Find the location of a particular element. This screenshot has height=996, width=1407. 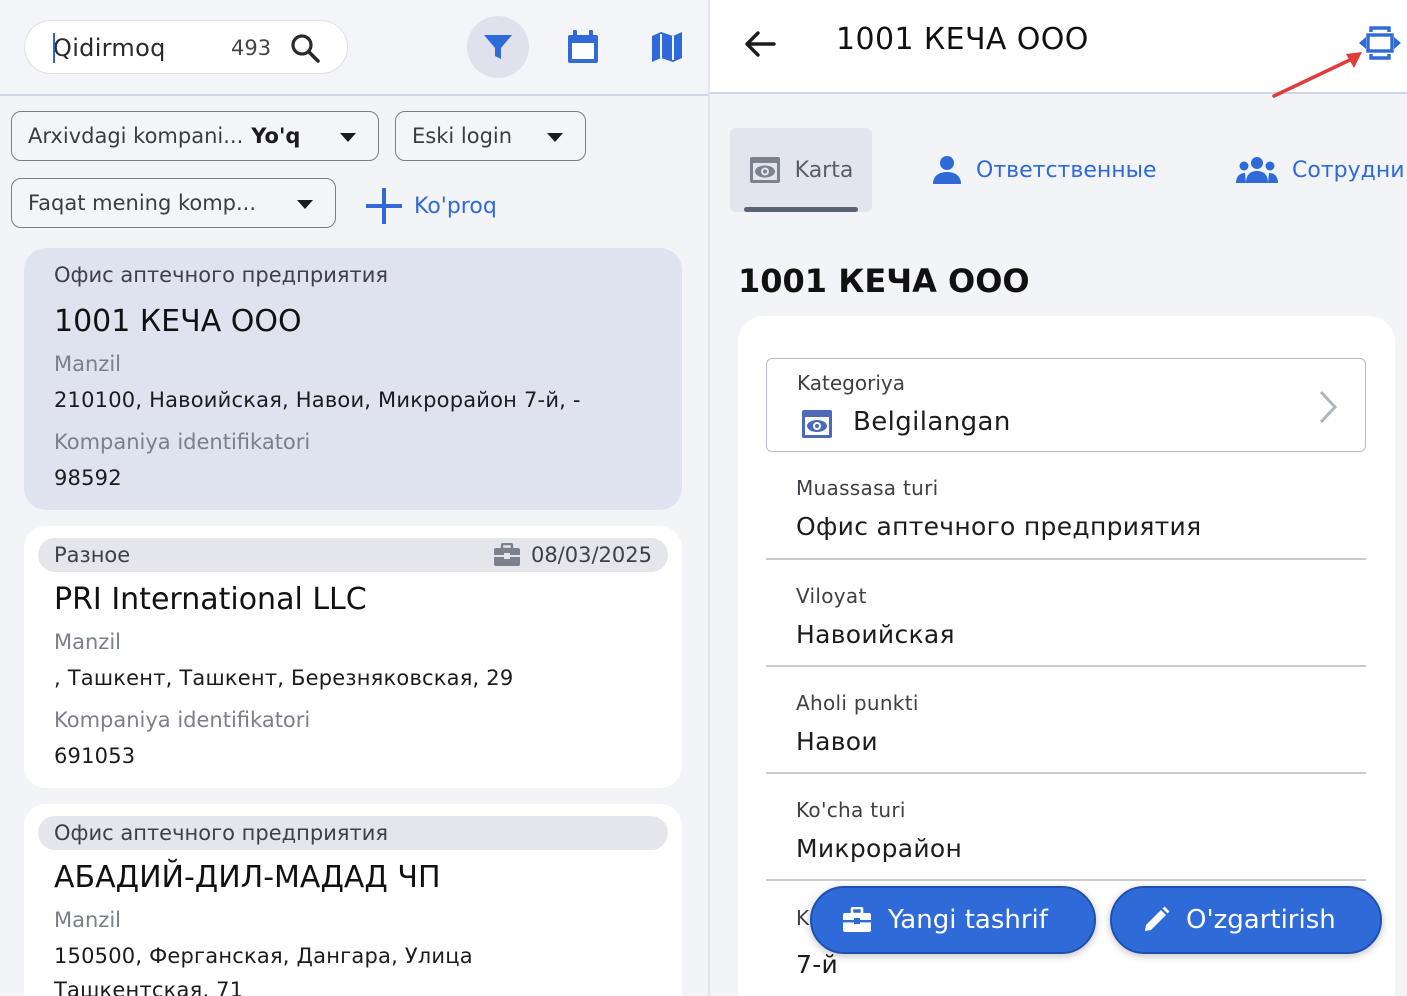

filter-icon is located at coordinates (498, 47).